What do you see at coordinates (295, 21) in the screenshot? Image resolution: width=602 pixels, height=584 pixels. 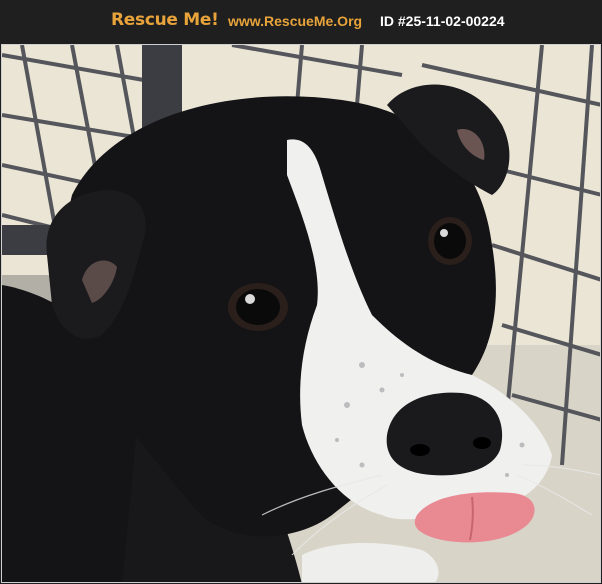 I see `site-url-link: www.RescueMe.Org` at bounding box center [295, 21].